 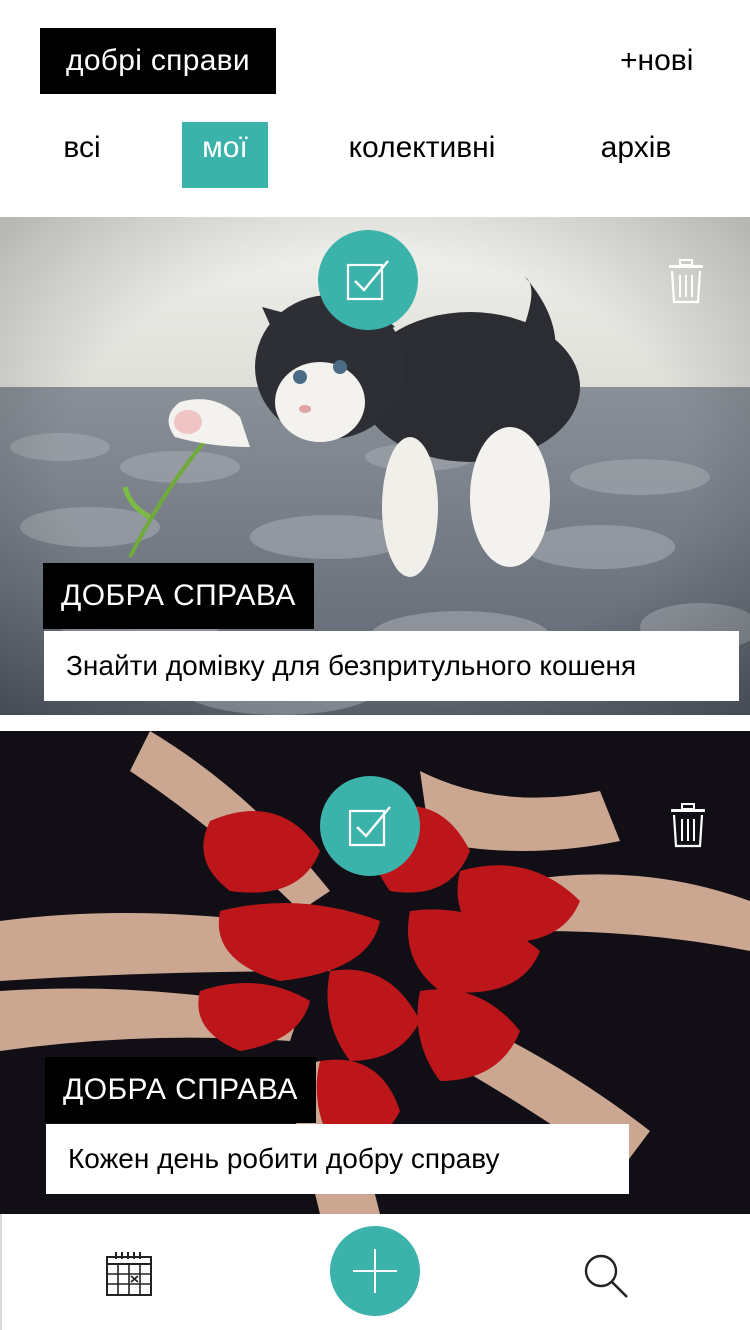 I want to click on tab-collective: колективні, so click(x=422, y=155).